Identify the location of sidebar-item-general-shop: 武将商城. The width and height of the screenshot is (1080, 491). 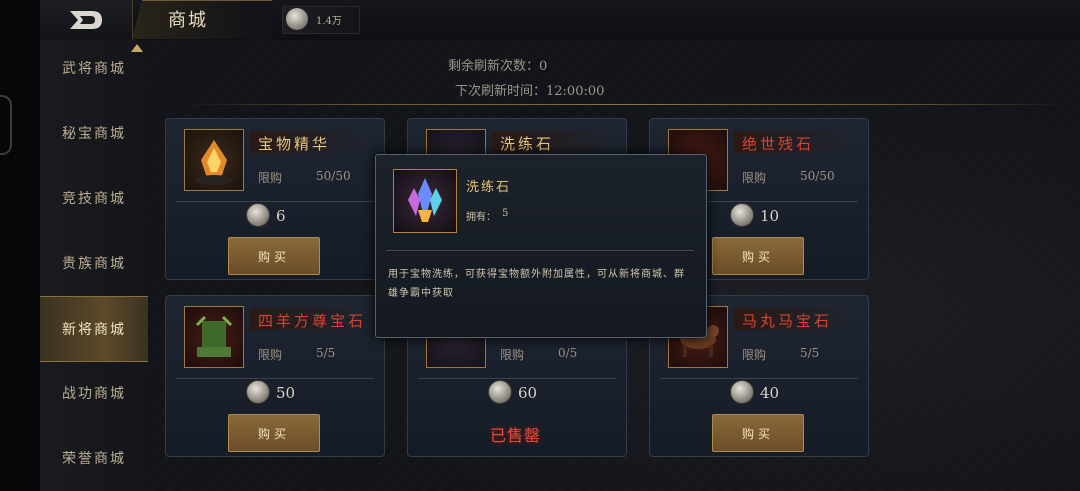
(94, 68).